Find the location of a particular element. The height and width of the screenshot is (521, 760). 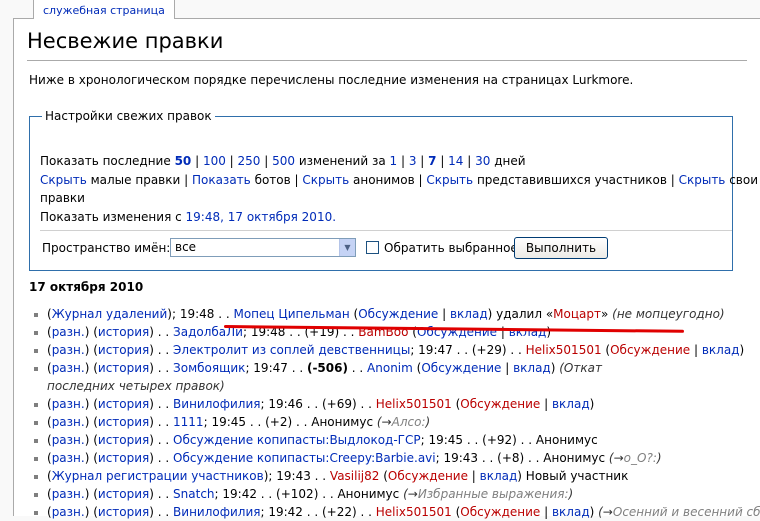

own-label: свои is located at coordinates (744, 180).